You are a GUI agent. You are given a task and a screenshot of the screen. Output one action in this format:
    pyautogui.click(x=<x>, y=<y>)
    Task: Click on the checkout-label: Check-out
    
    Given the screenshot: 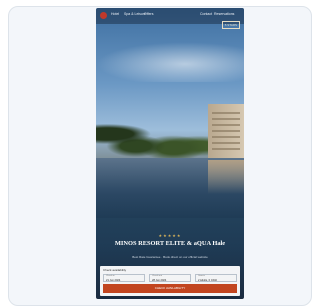 What is the action you would take?
    pyautogui.click(x=157, y=276)
    